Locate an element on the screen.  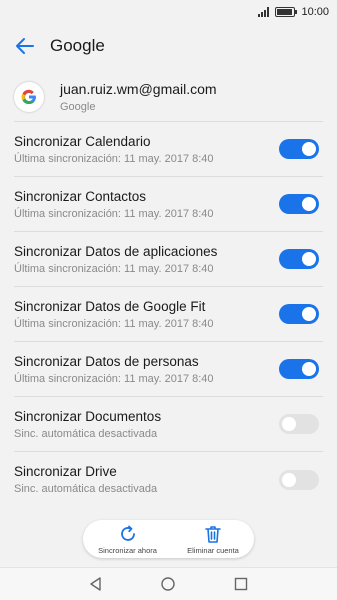
sync-item-title: Sincronizar Datos de personas is located at coordinates (106, 361).